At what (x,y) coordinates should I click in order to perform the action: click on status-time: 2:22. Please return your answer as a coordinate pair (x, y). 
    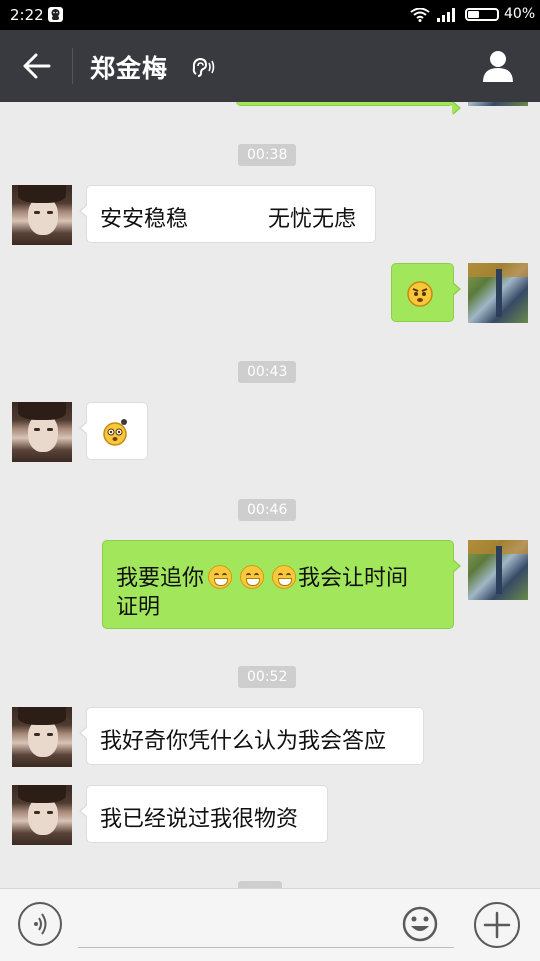
    Looking at the image, I should click on (27, 15).